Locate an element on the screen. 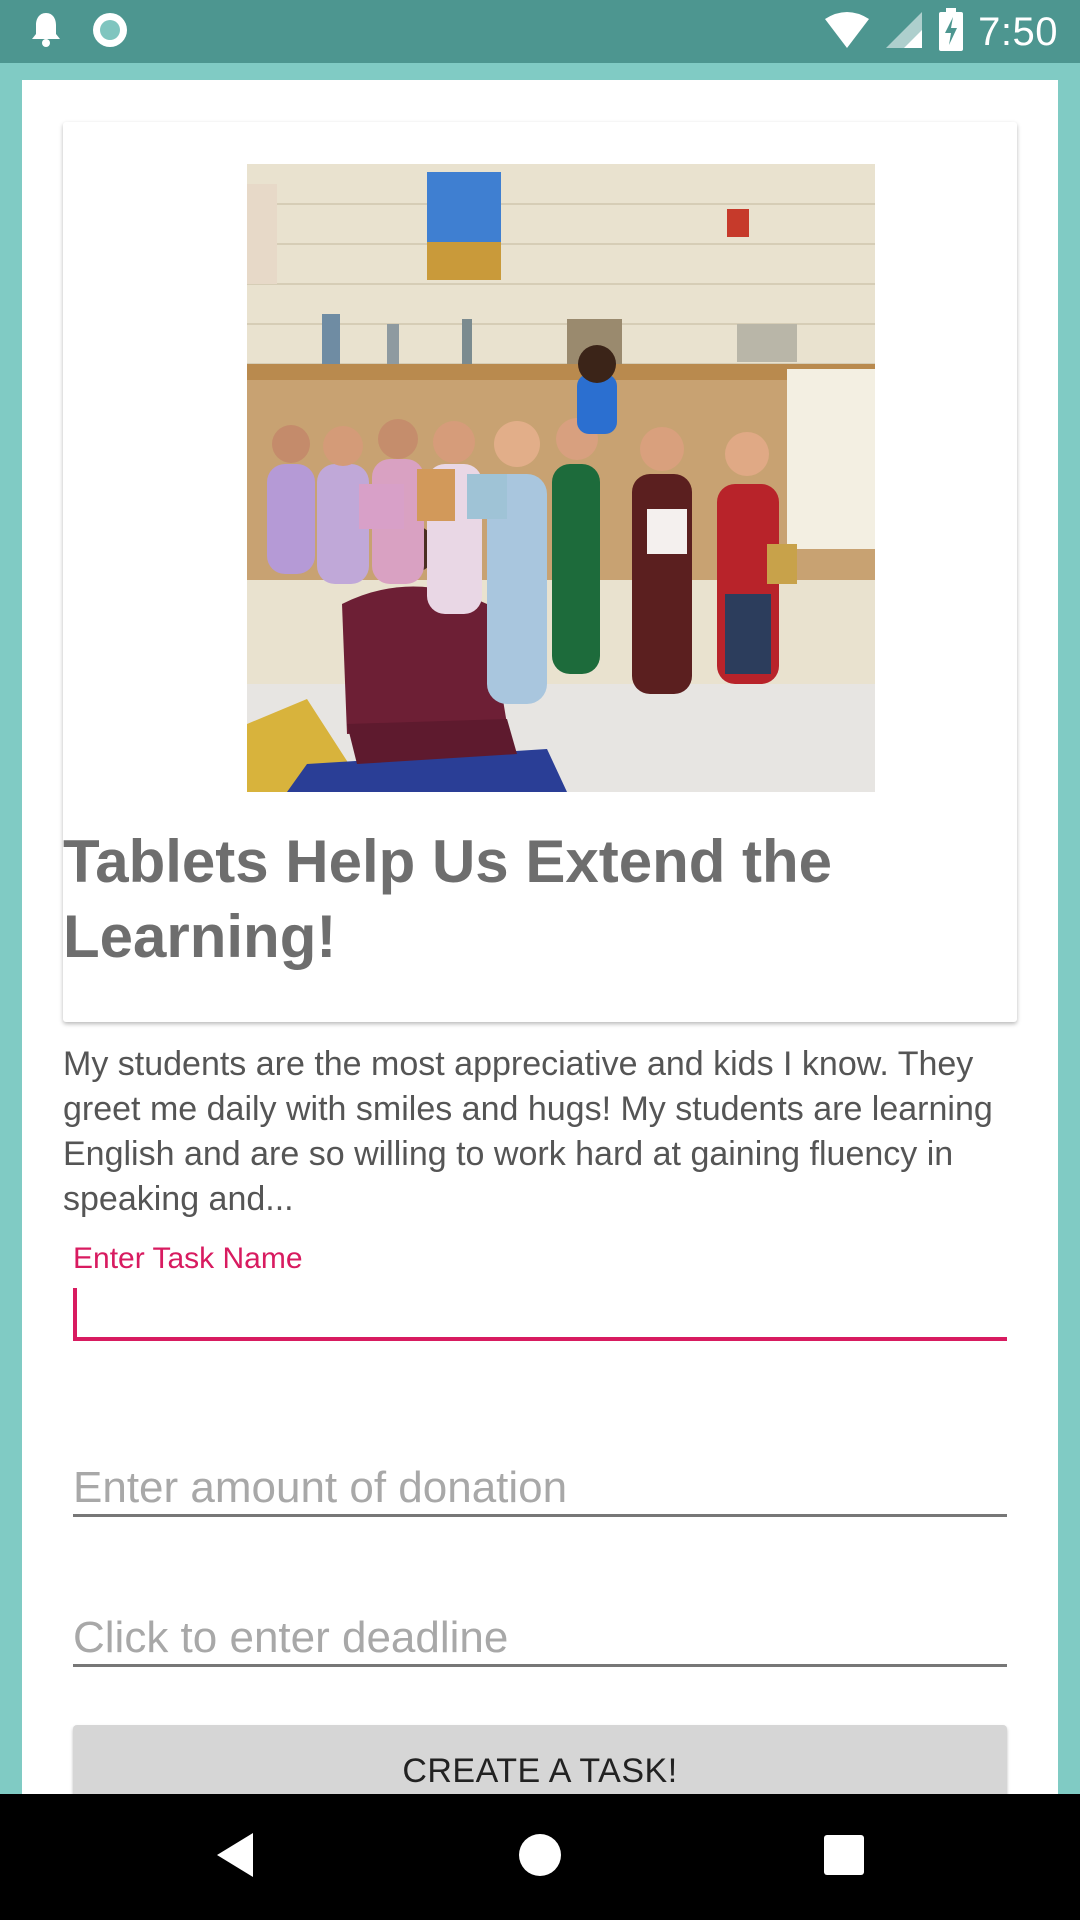 The image size is (1080, 1920). home-icon is located at coordinates (540, 1857).